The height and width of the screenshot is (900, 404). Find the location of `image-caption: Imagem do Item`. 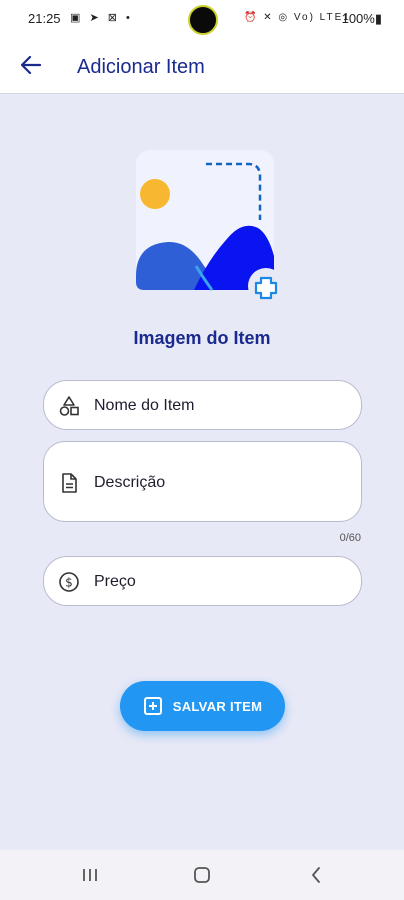

image-caption: Imagem do Item is located at coordinates (202, 338).